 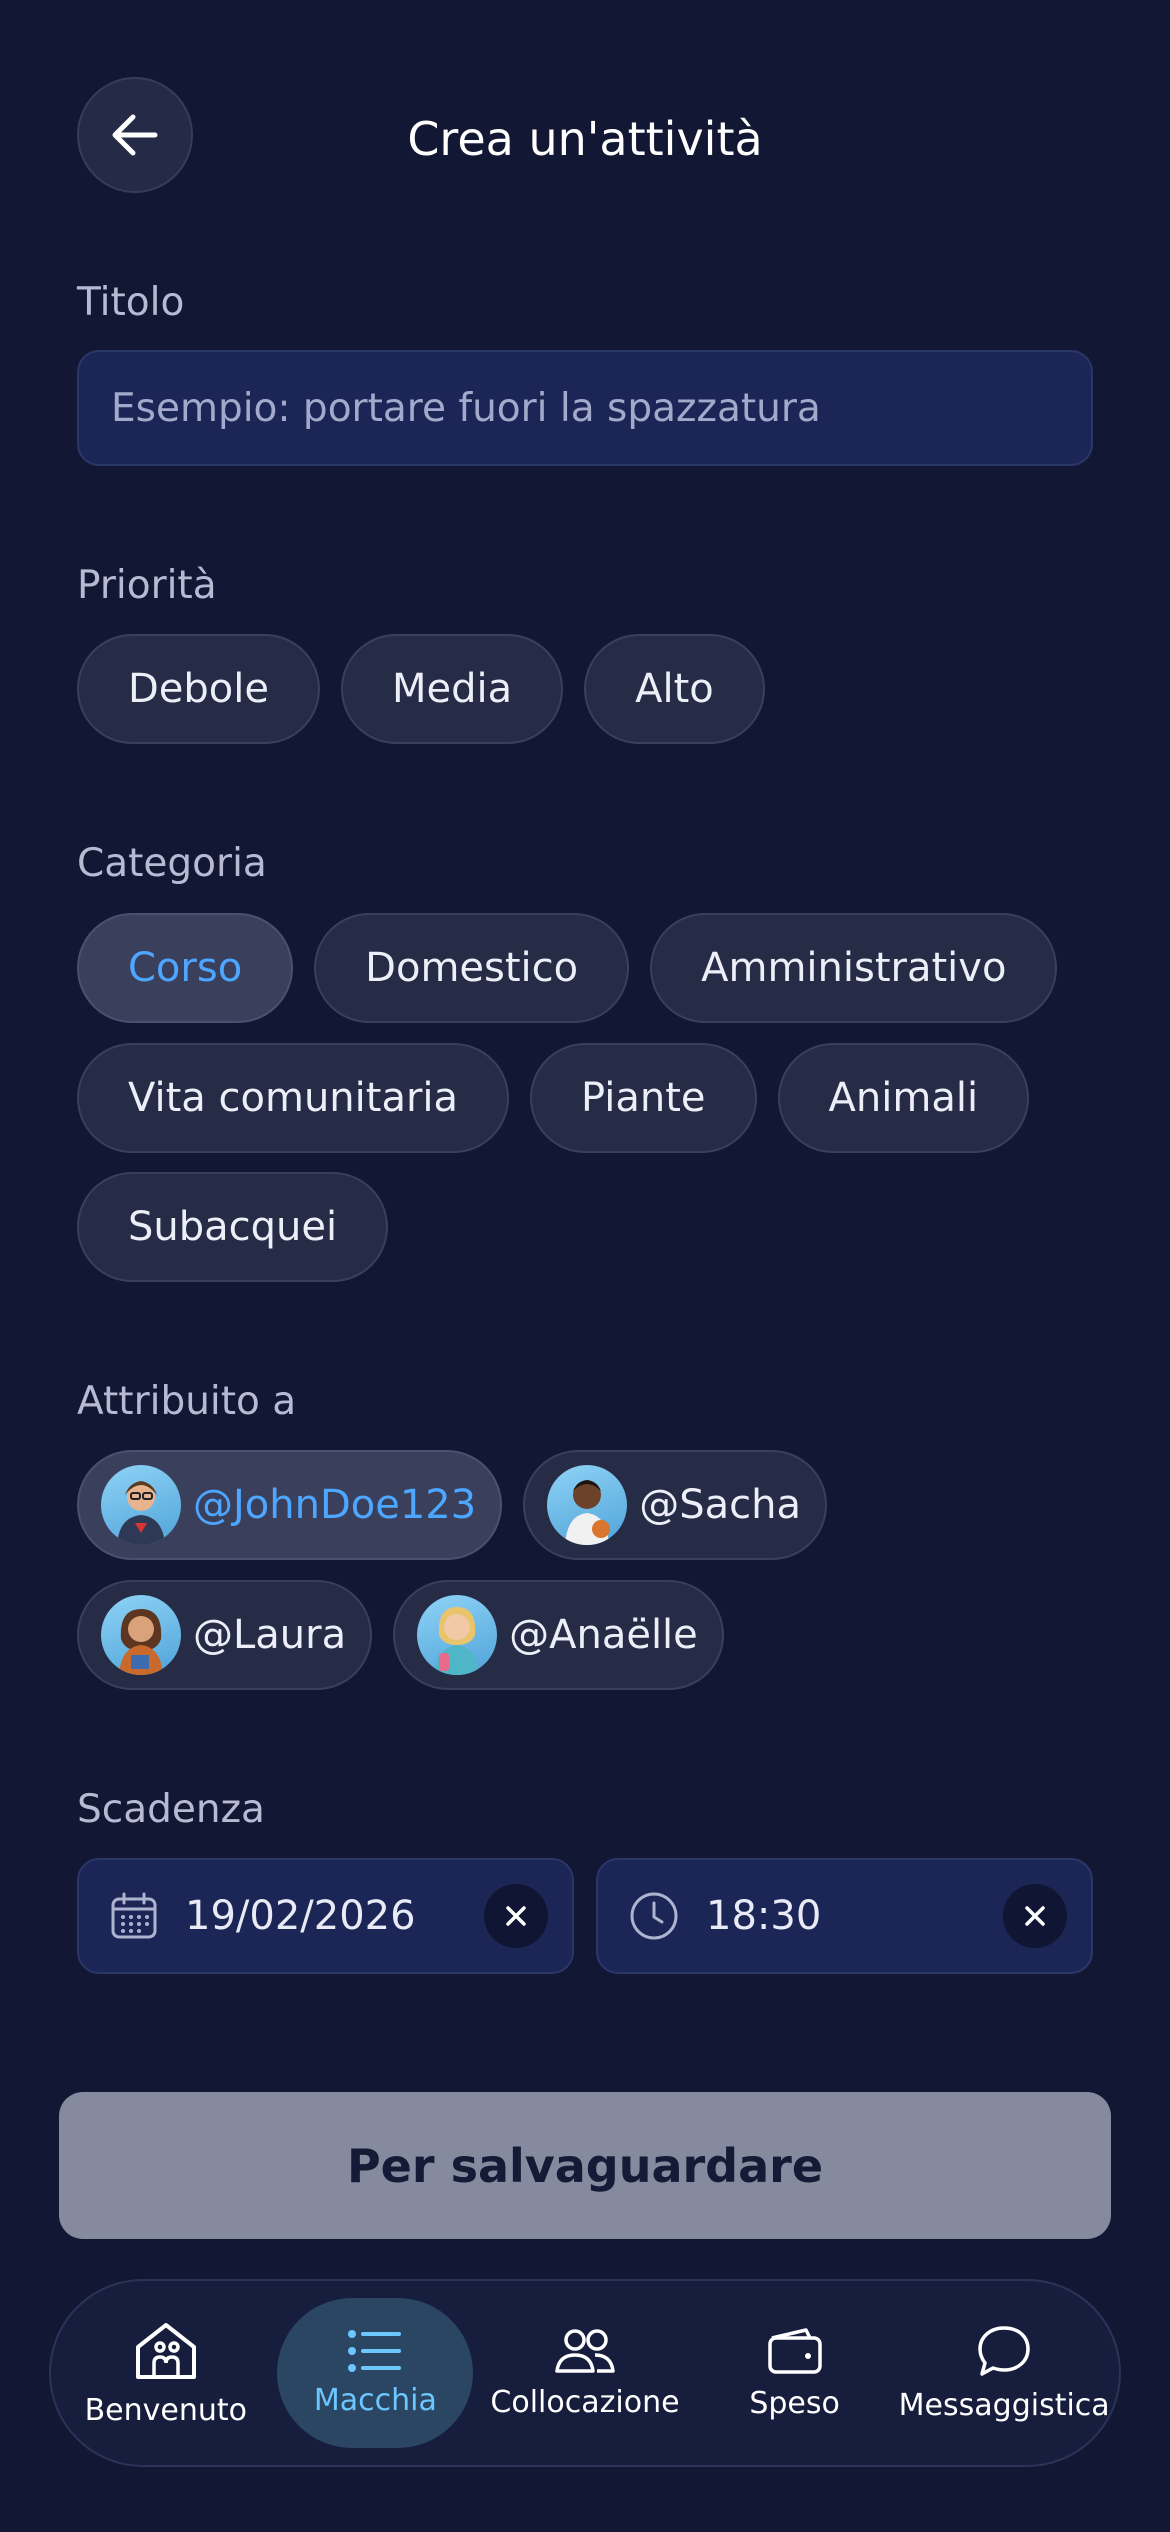 I want to click on assigned-label: Attribuito a, so click(x=187, y=1401).